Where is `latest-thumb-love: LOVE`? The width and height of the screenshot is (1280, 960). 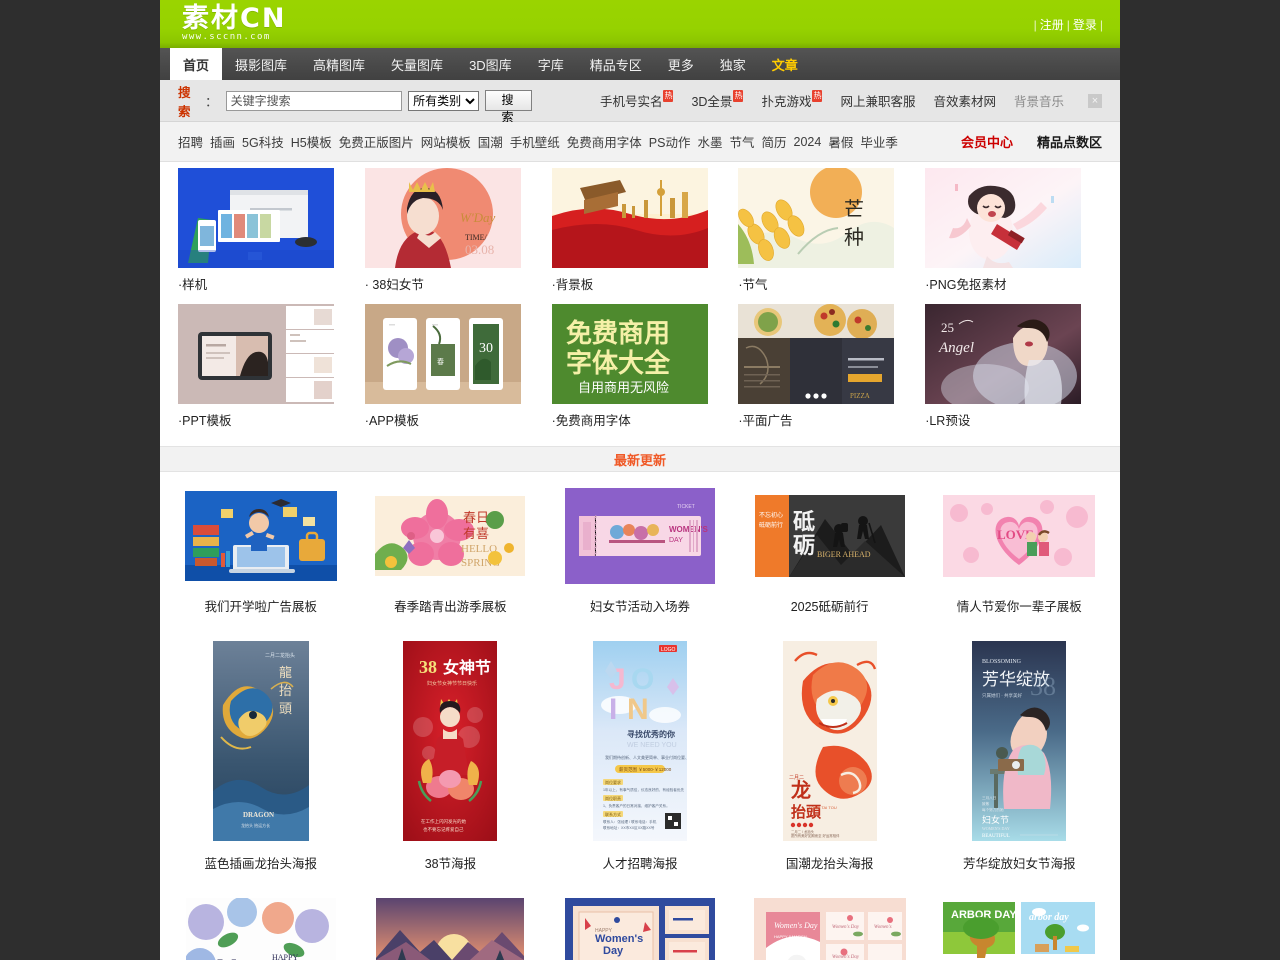
latest-thumb-love: LOVE is located at coordinates (1019, 536).